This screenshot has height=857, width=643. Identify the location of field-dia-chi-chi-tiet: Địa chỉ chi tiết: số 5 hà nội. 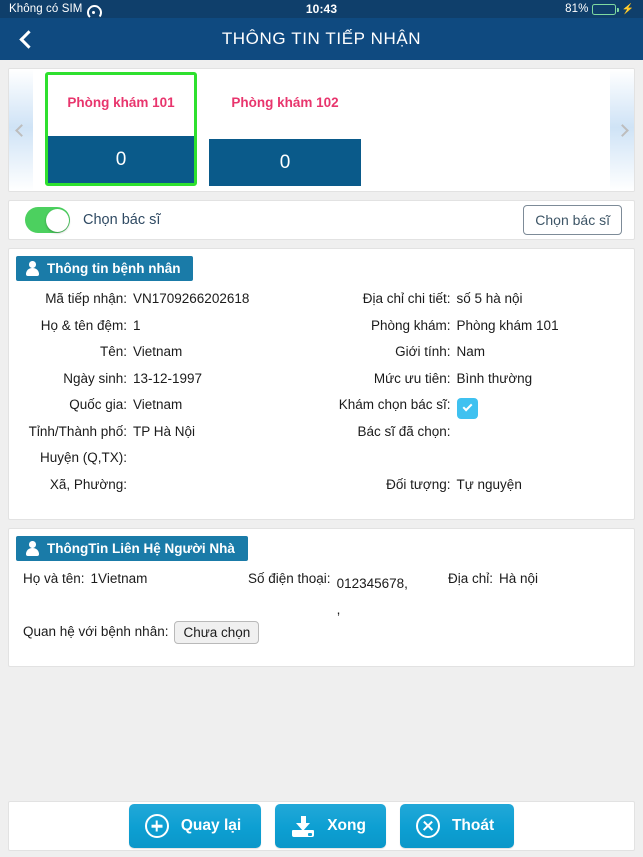
(478, 304).